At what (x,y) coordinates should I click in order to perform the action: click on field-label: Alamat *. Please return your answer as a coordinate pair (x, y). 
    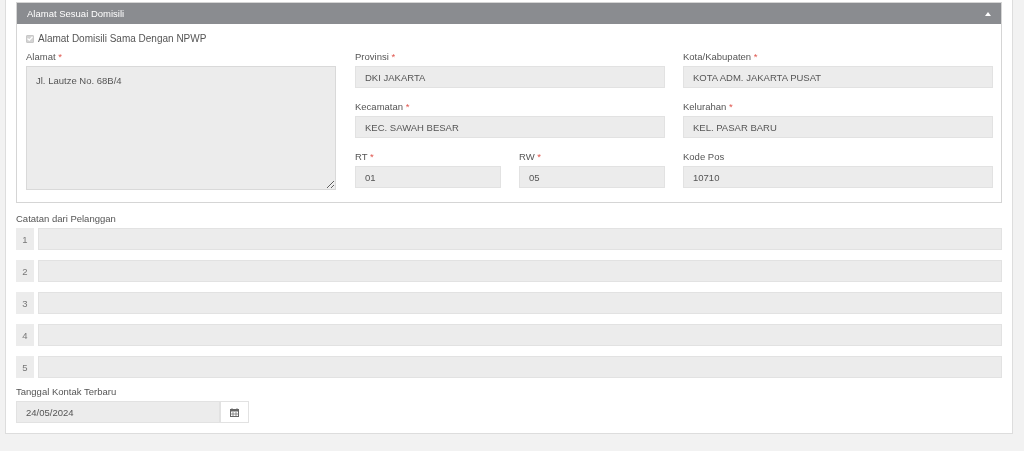
    Looking at the image, I should click on (44, 57).